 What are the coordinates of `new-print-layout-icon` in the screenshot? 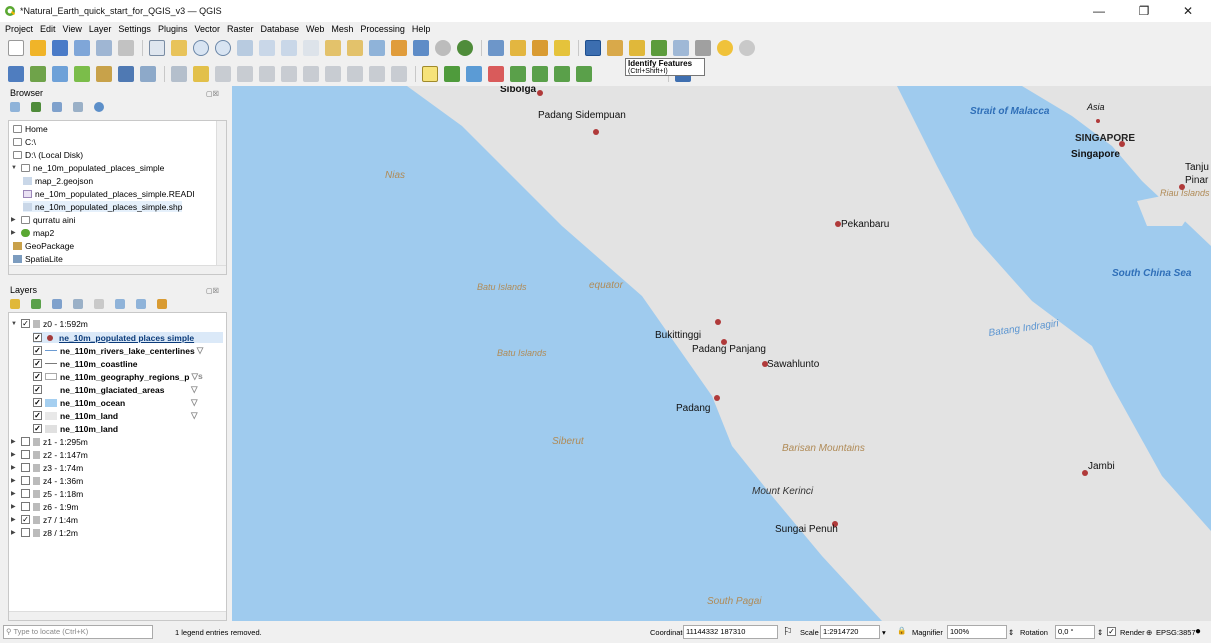 It's located at (82, 48).